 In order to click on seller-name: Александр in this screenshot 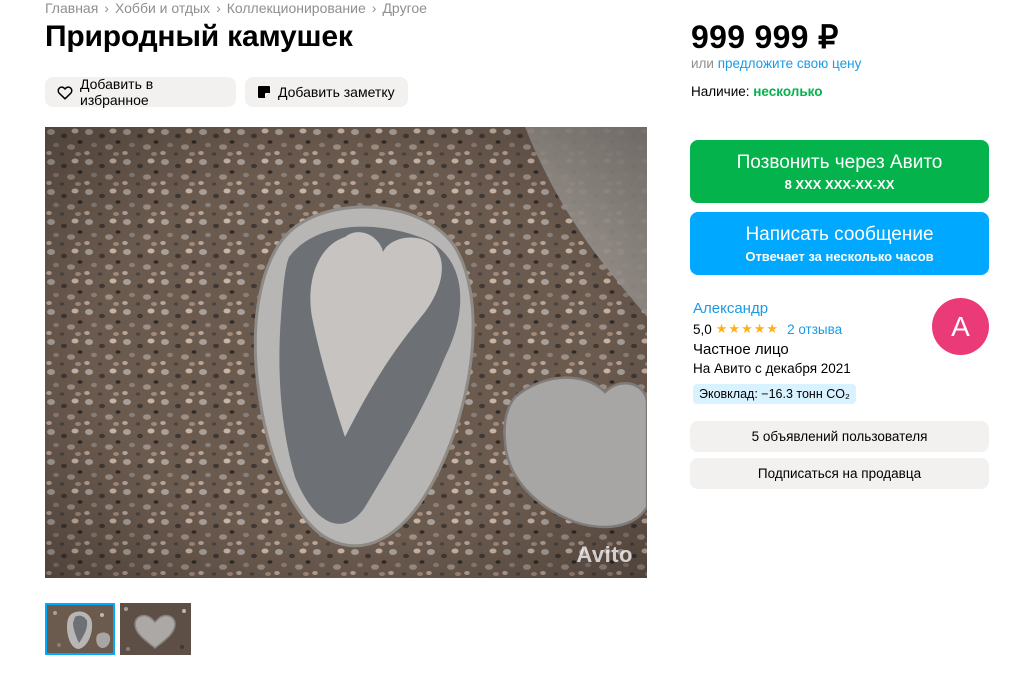, I will do `click(730, 308)`.